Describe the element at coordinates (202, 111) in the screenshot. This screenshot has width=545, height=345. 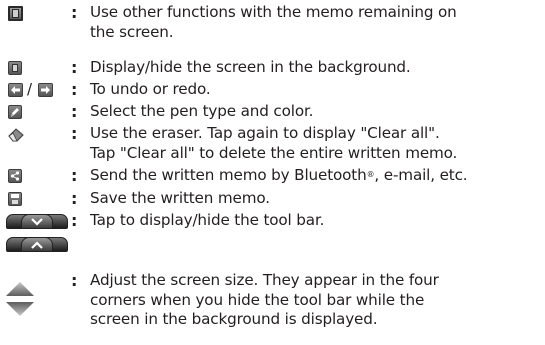
I see `pen-description: Select the pen type and color.` at that location.